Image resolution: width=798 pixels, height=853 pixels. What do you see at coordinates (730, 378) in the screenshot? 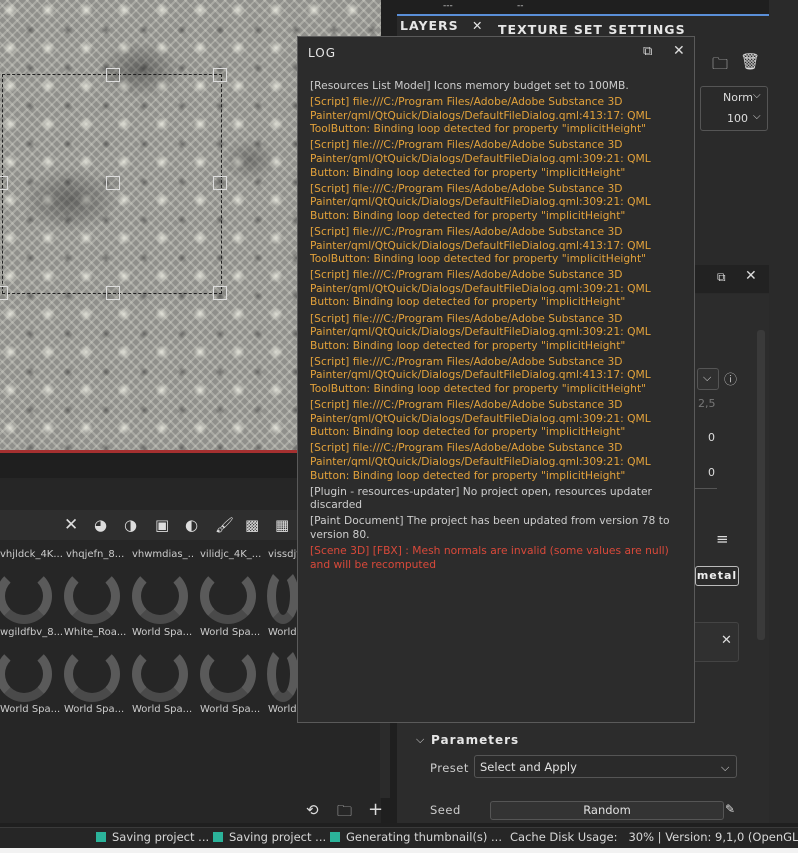
I see `info-icon: ⓘ` at bounding box center [730, 378].